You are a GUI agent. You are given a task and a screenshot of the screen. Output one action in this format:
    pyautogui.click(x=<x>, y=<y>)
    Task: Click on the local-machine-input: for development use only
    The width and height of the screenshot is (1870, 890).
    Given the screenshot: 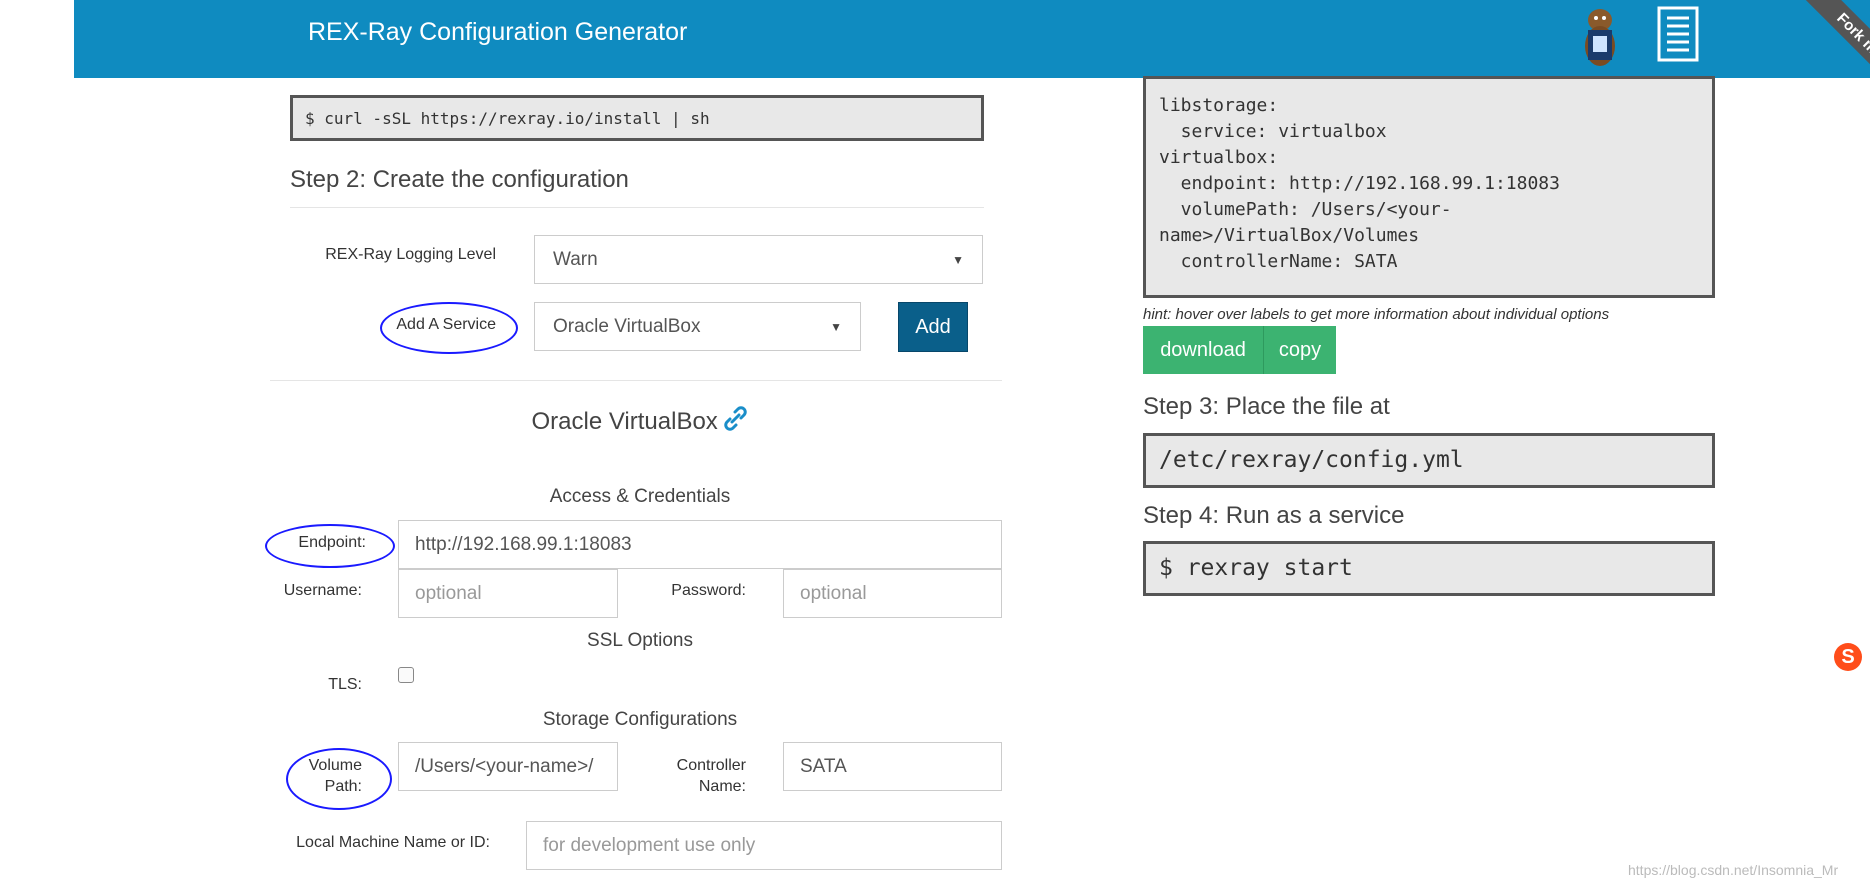 What is the action you would take?
    pyautogui.click(x=764, y=845)
    